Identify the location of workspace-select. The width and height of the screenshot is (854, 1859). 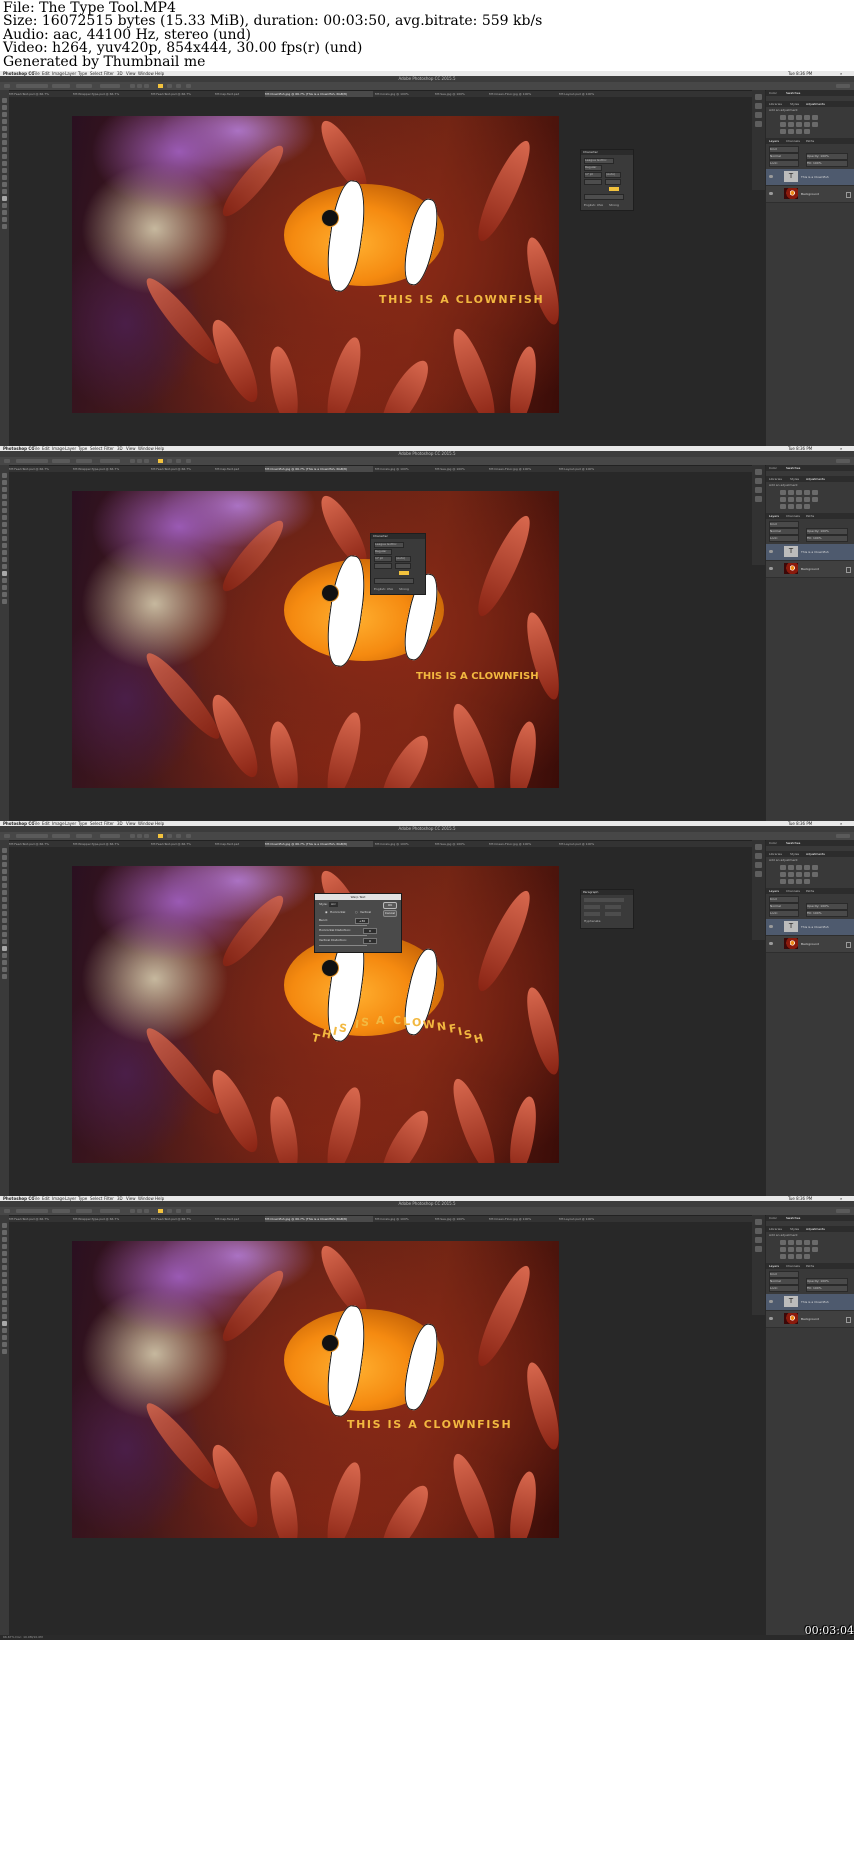
(843, 86).